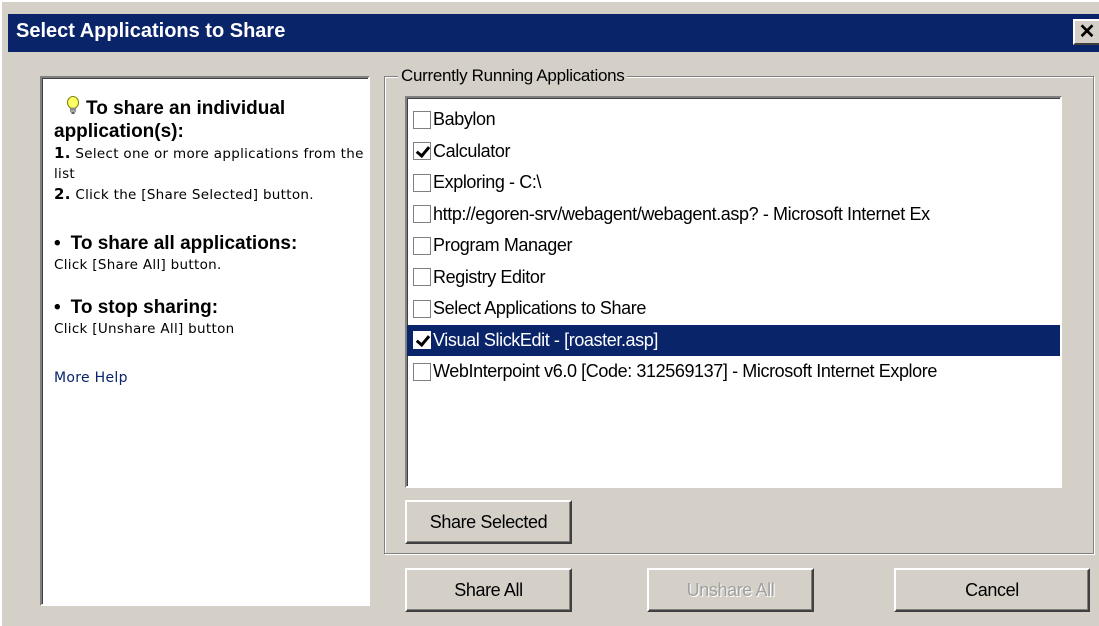 Image resolution: width=1099 pixels, height=626 pixels. Describe the element at coordinates (539, 308) in the screenshot. I see `list-item-label: Select Applications to Share` at that location.